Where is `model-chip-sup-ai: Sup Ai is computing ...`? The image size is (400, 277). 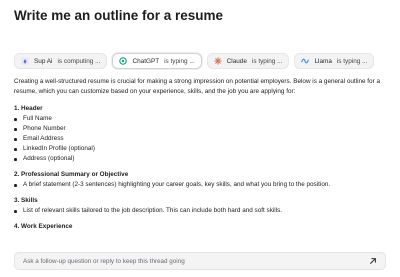 model-chip-sup-ai: Sup Ai is computing ... is located at coordinates (61, 61).